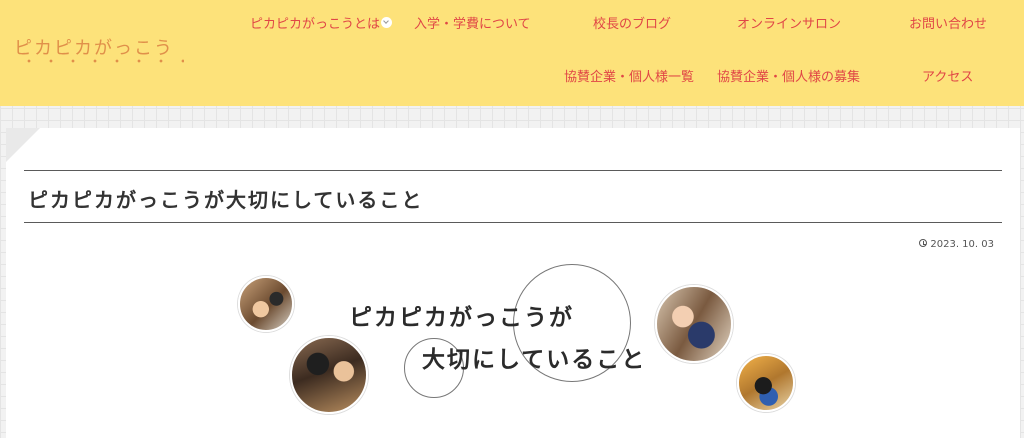 This screenshot has width=1024, height=438. I want to click on post-date: 2023. 10. 03, so click(956, 244).